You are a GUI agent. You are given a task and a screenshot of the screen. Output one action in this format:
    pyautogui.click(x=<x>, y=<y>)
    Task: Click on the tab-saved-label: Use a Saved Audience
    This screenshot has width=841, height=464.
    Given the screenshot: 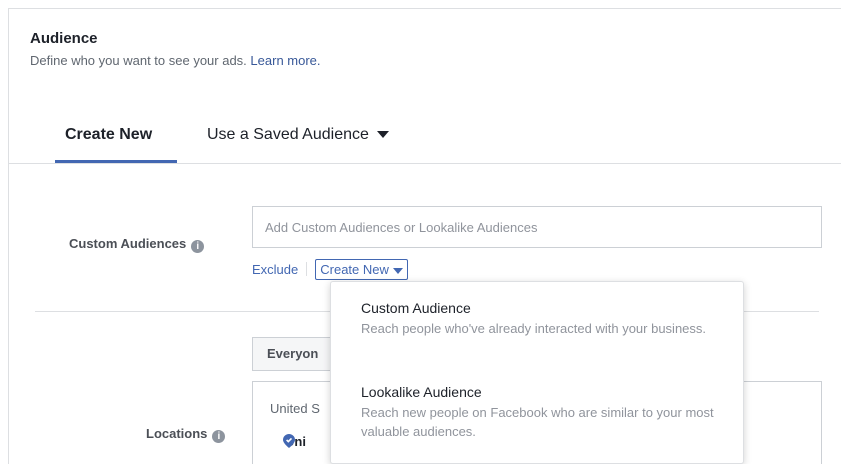 What is the action you would take?
    pyautogui.click(x=288, y=134)
    